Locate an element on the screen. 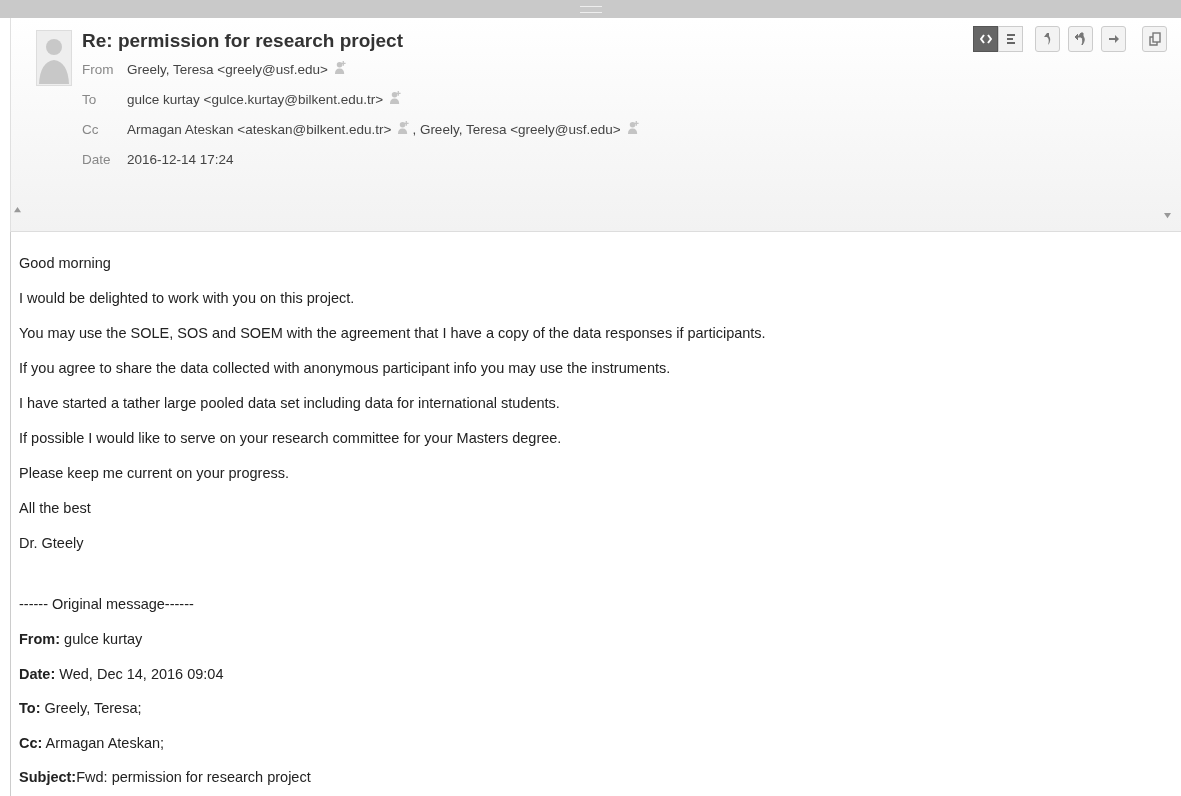 The image size is (1181, 796). message-line: I would be delighted to work with you on this project. is located at coordinates (187, 298).